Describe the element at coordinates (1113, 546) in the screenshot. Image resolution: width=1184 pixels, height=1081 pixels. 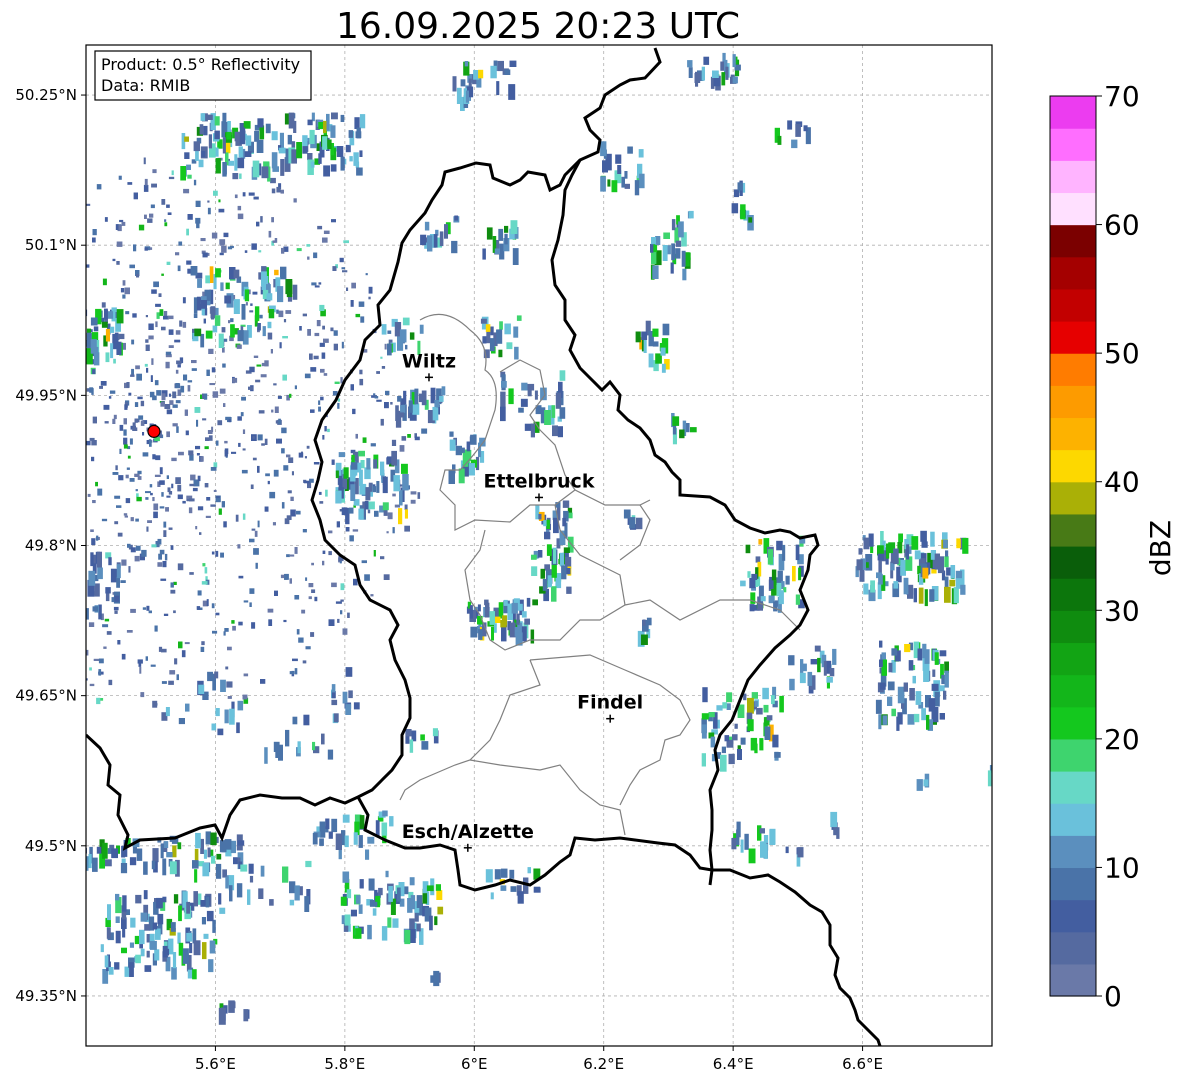
I see `colorbar: 010203040506070 dBZ` at that location.